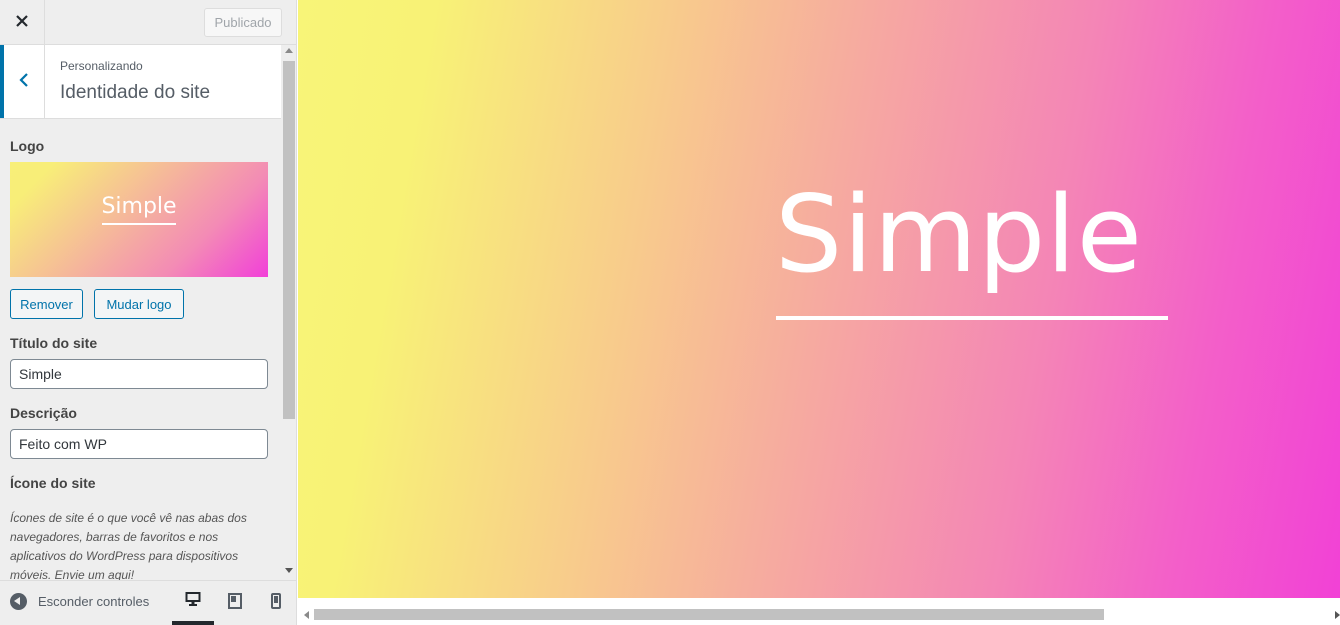 This screenshot has height=625, width=1340. Describe the element at coordinates (289, 50) in the screenshot. I see `scroll-up-arrow-icon` at that location.